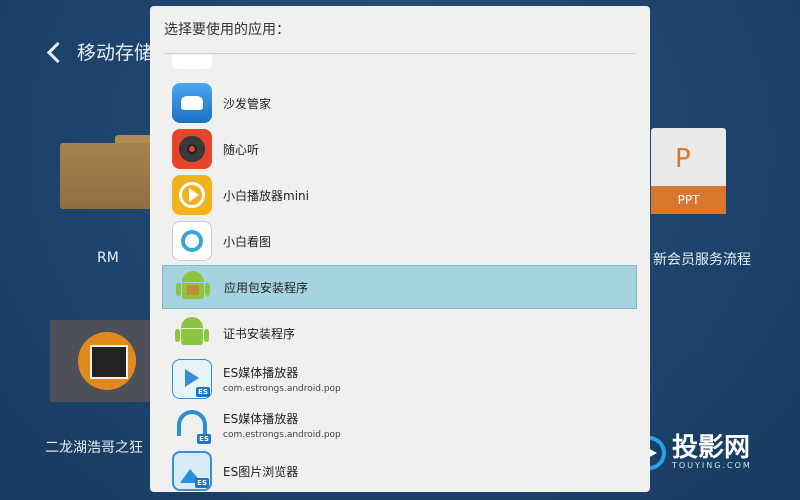  What do you see at coordinates (192, 471) in the screenshot?
I see `es-gallery-icon: ES` at bounding box center [192, 471].